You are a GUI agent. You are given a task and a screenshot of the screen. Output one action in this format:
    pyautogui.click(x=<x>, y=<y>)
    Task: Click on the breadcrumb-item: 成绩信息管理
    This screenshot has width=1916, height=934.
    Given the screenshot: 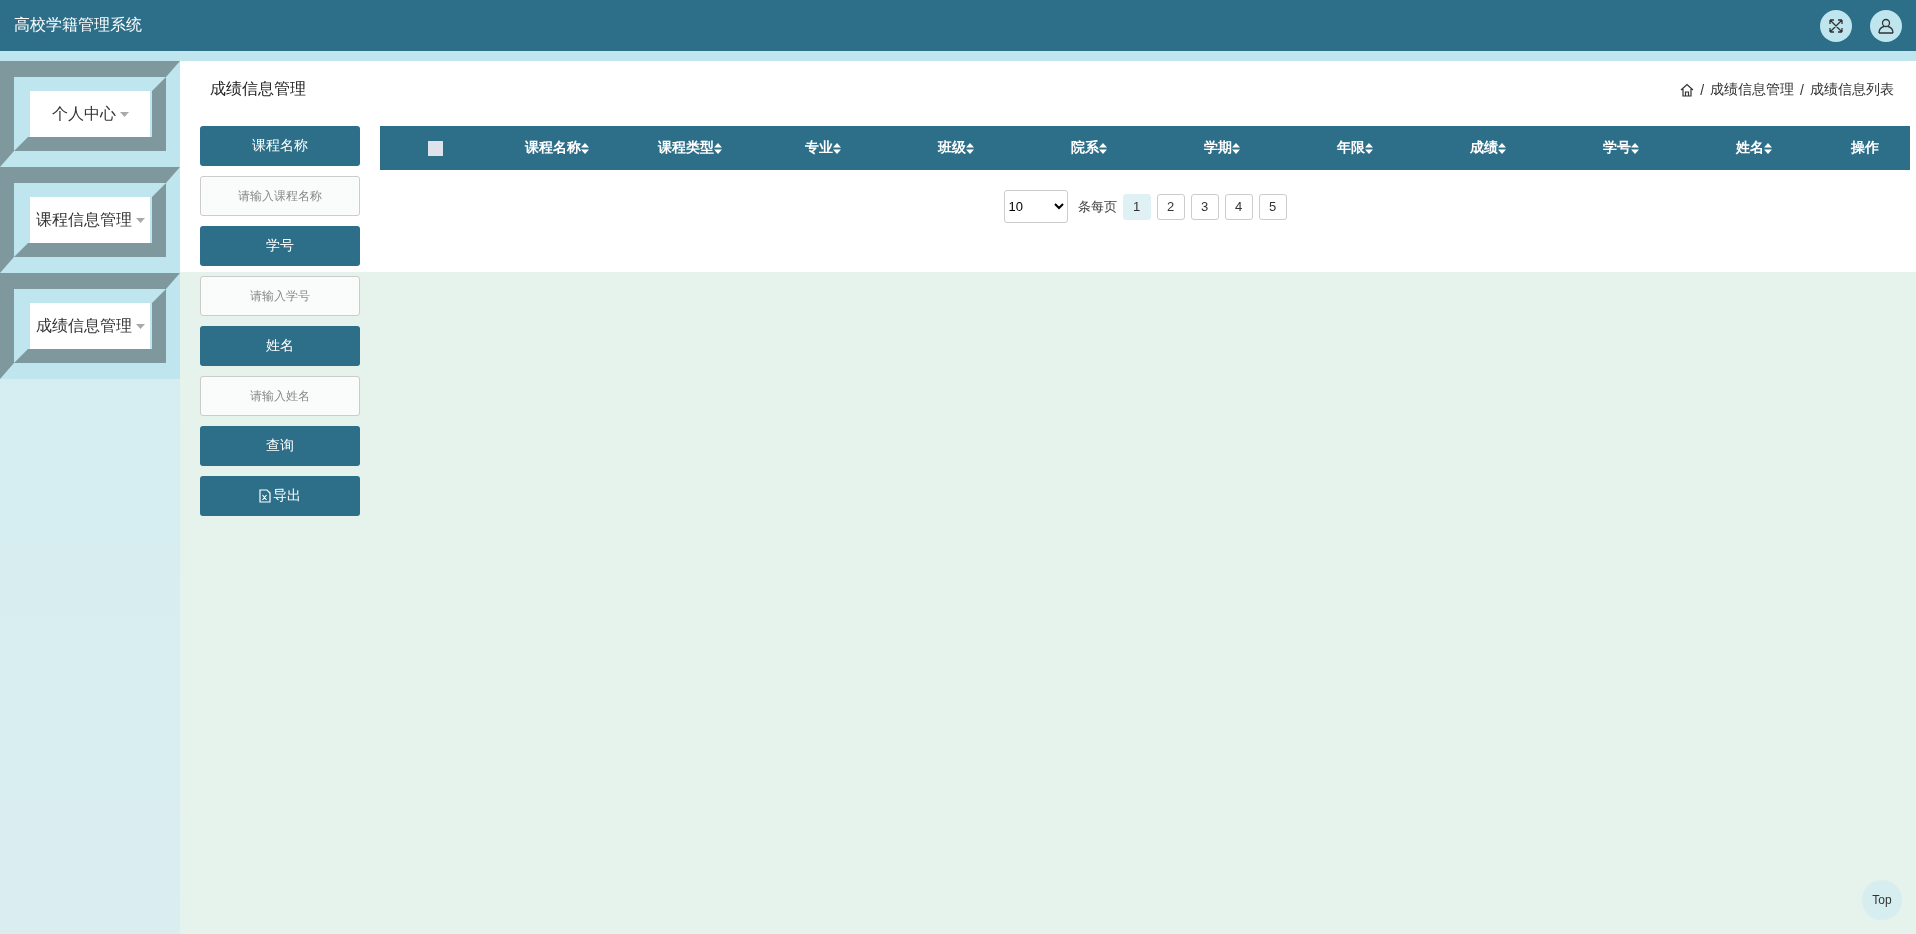 What is the action you would take?
    pyautogui.click(x=1752, y=89)
    